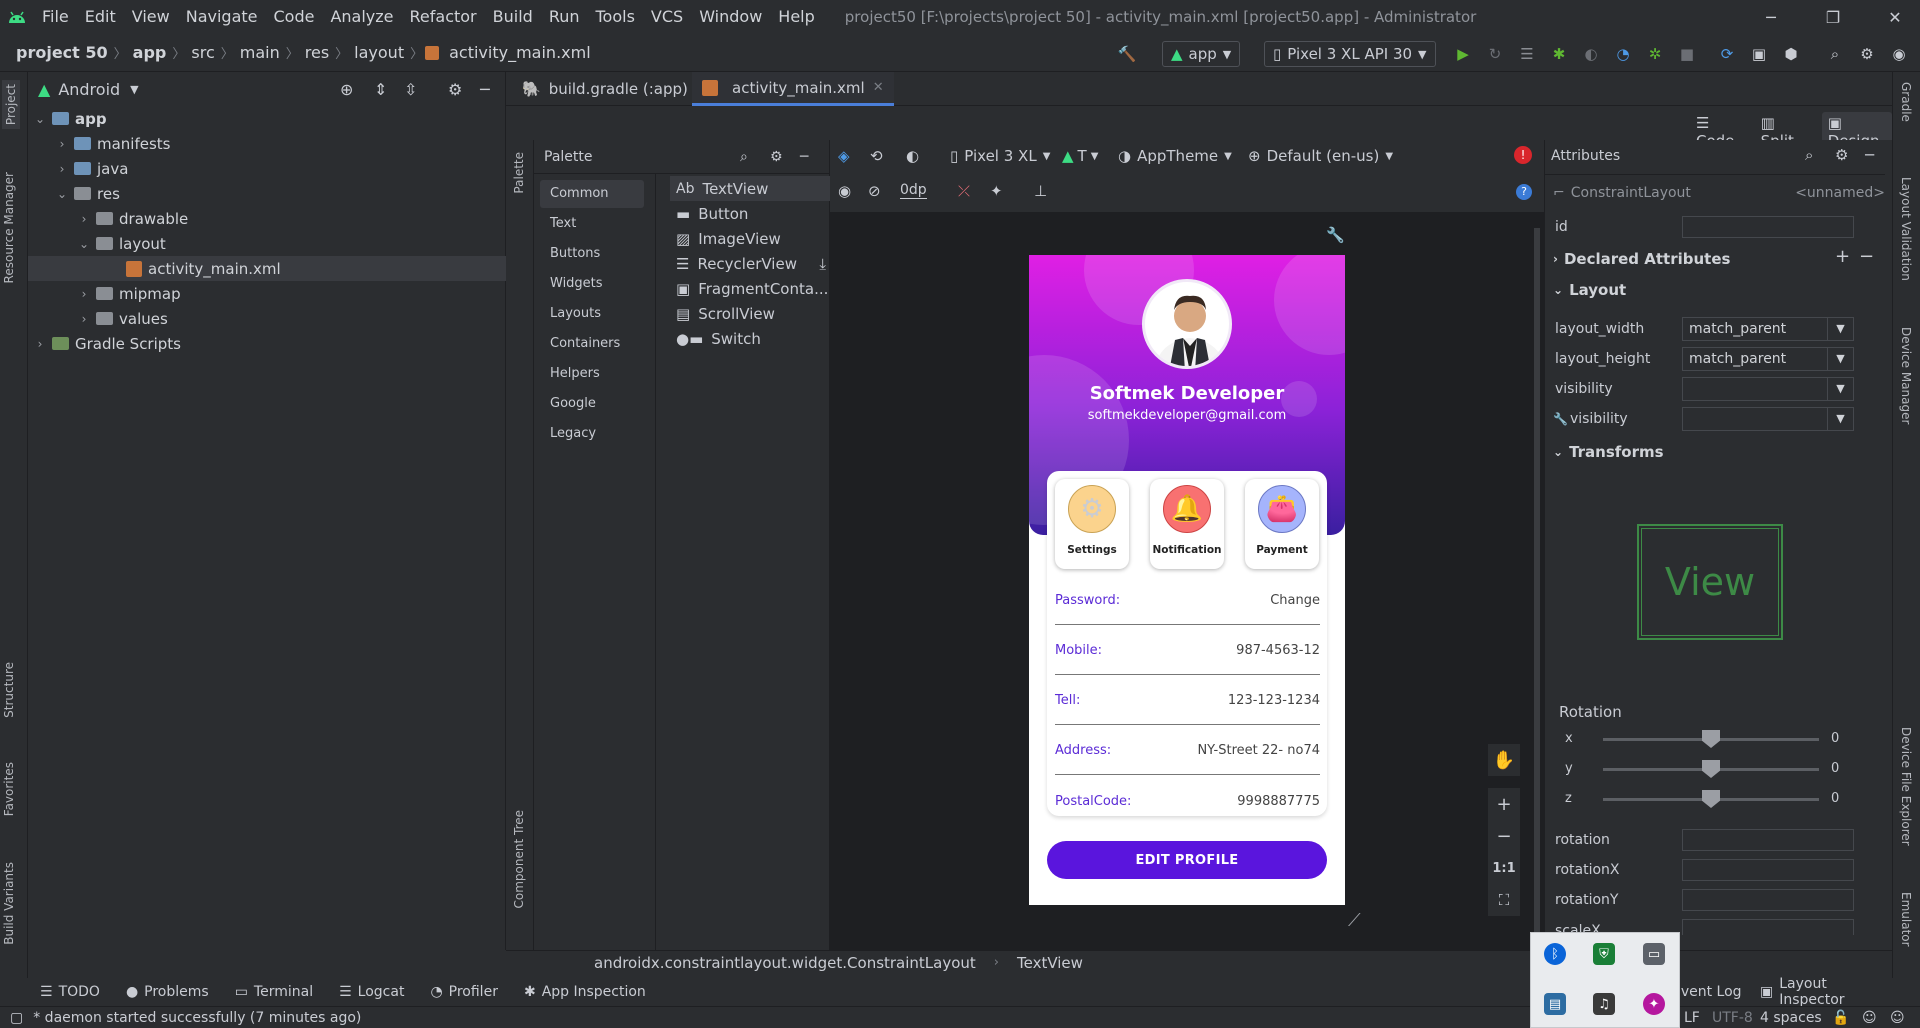 The width and height of the screenshot is (1920, 1028). What do you see at coordinates (913, 190) in the screenshot?
I see `default-margin-field: 0dp` at bounding box center [913, 190].